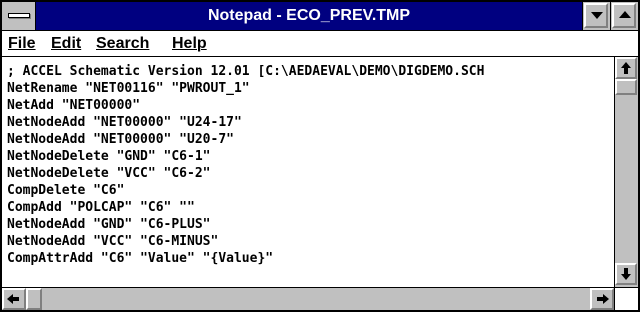 This screenshot has width=640, height=312. I want to click on text-line: NetNodeAdd "NET00000" "U24-17", so click(124, 122).